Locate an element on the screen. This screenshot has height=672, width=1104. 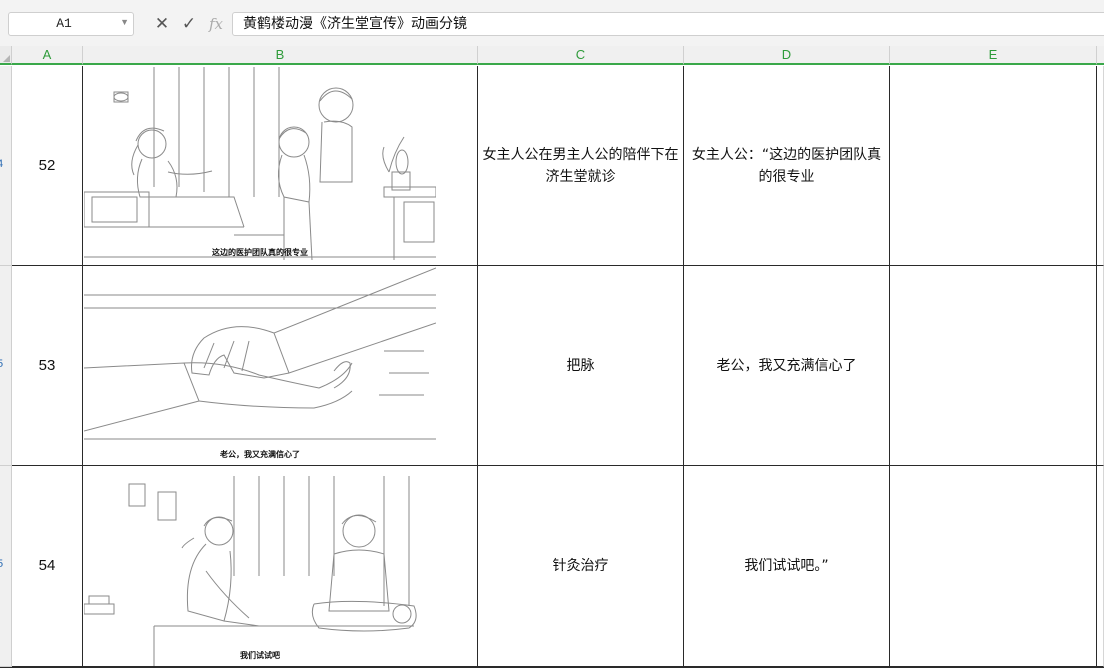
frame-caption: 这边的医护团队真的很专业 is located at coordinates (260, 252).